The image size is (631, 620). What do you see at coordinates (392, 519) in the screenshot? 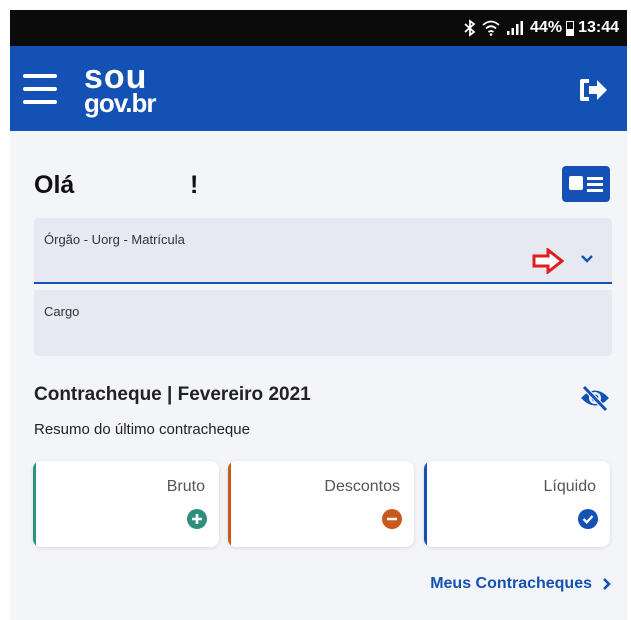
I see `minus-circle-icon` at bounding box center [392, 519].